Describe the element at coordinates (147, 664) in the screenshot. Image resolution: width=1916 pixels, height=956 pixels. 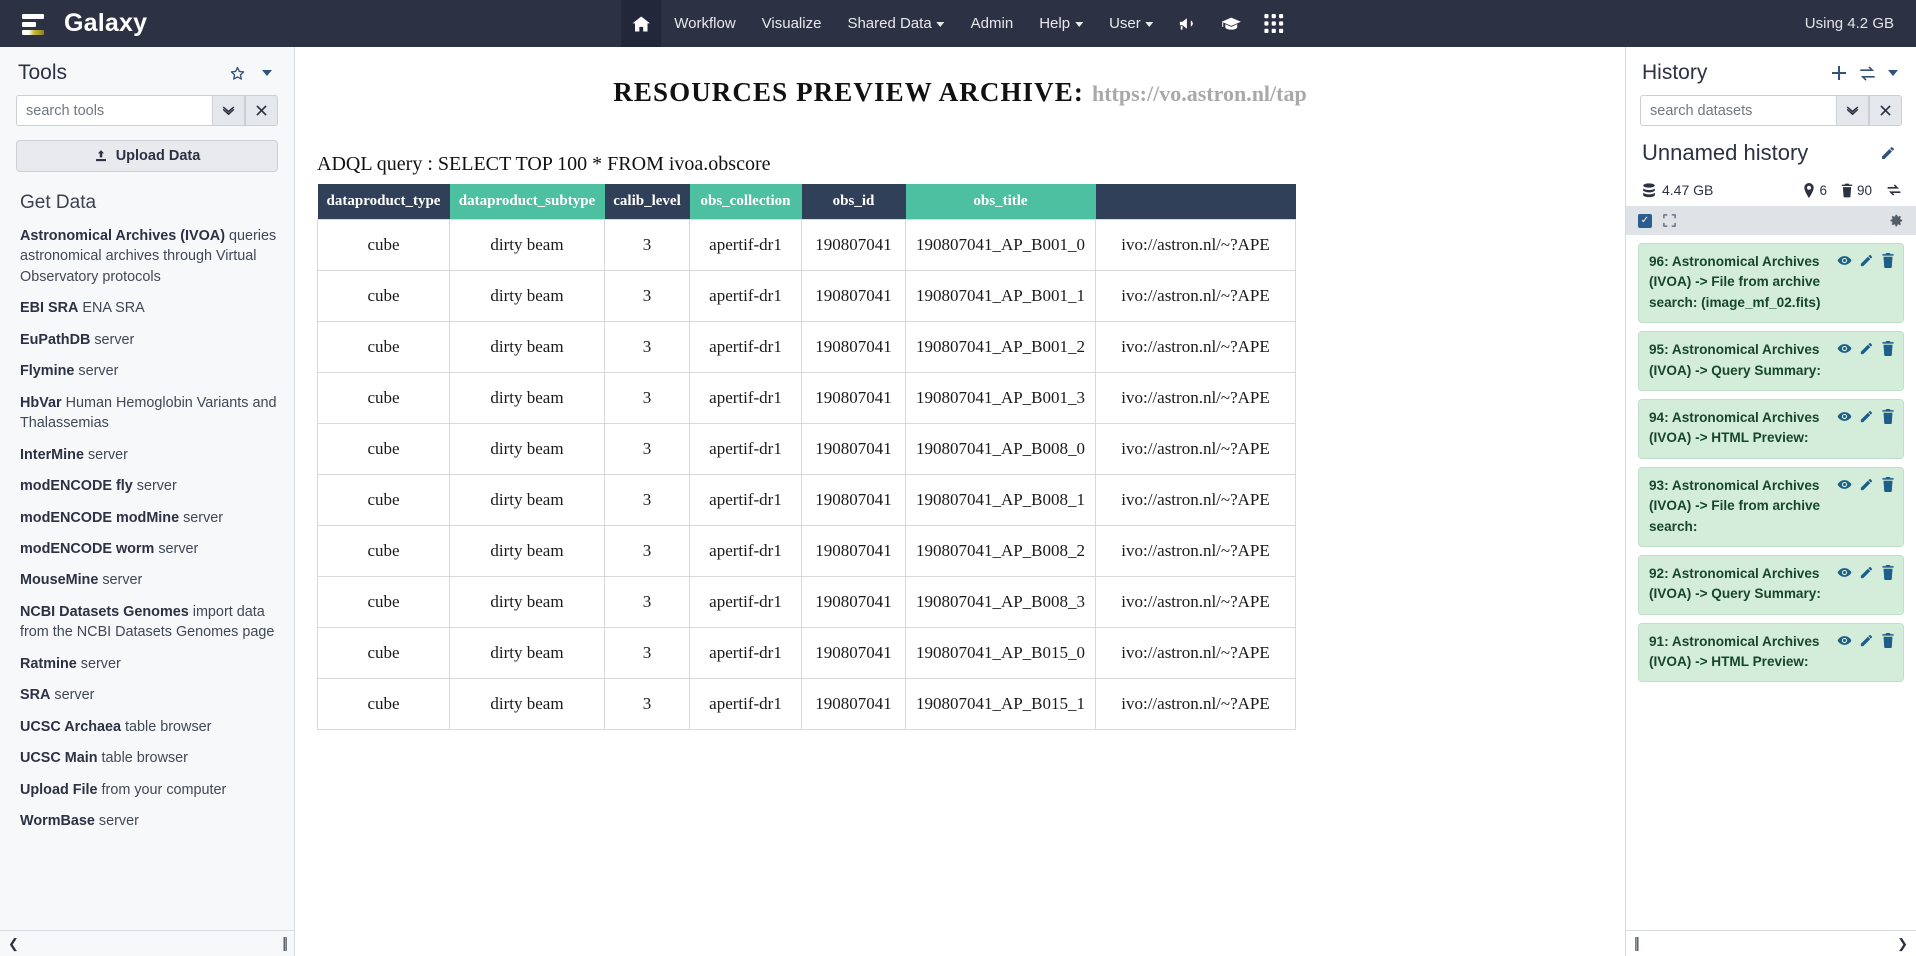
I see `tool-item: Ratmine server` at that location.